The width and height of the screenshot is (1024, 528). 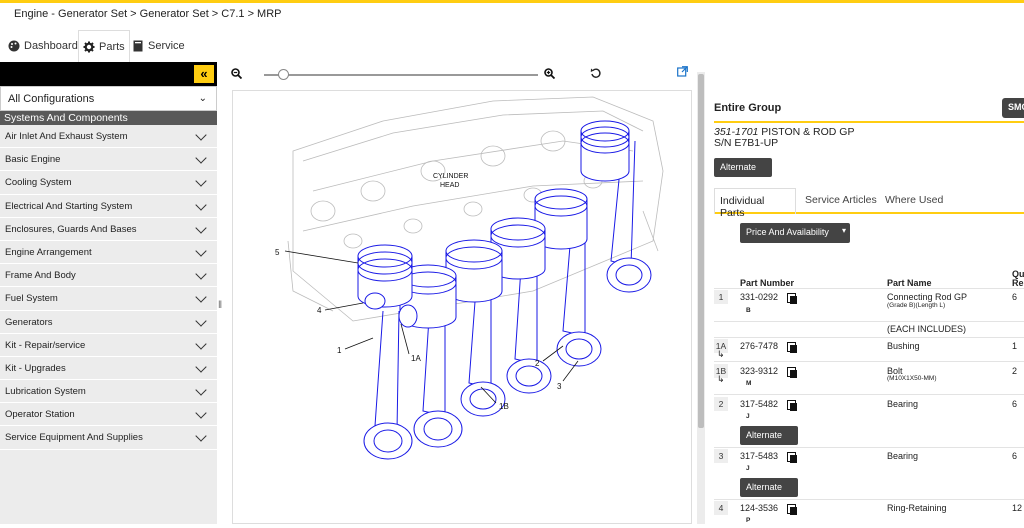 I want to click on part-number: 317-5483, so click(x=759, y=456).